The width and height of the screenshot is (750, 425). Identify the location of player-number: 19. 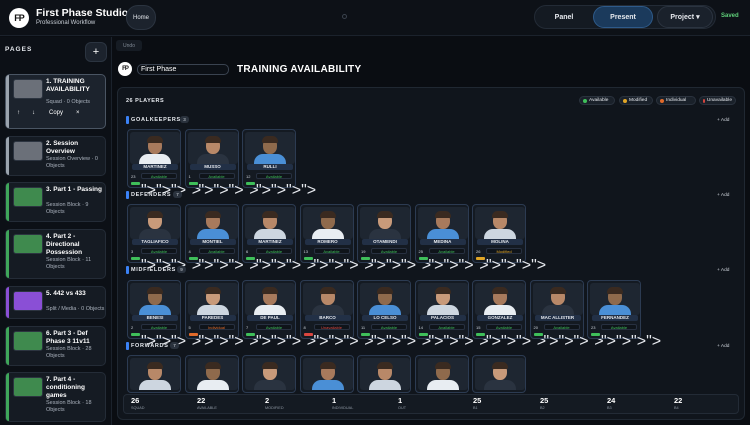
(363, 251).